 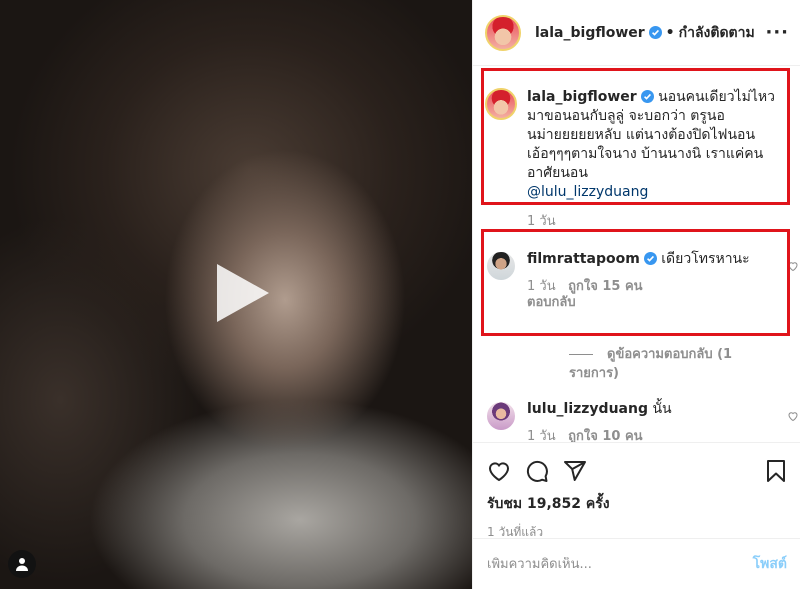 I want to click on view-replies-button: ดูข้อความตอบกลับ (1 รายการ), so click(x=674, y=364).